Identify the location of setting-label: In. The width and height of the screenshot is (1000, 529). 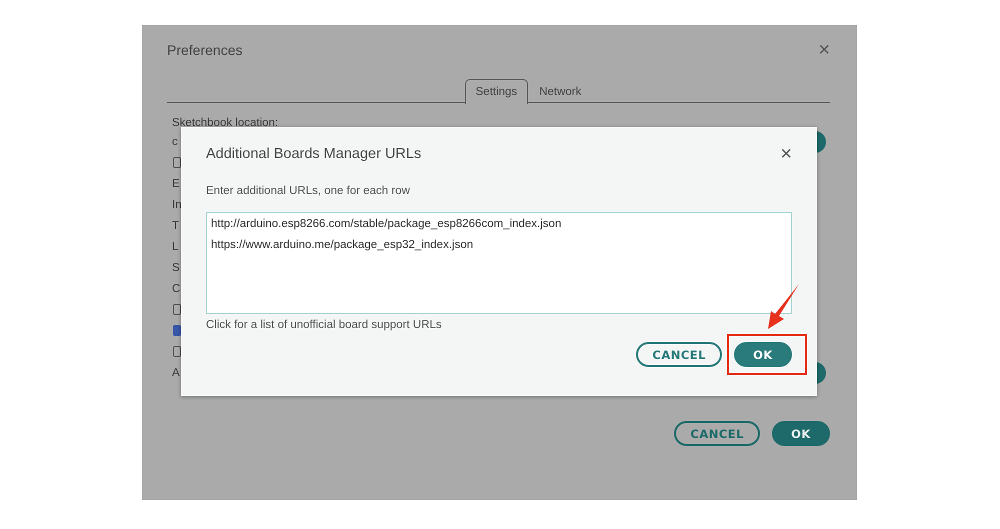
(177, 204).